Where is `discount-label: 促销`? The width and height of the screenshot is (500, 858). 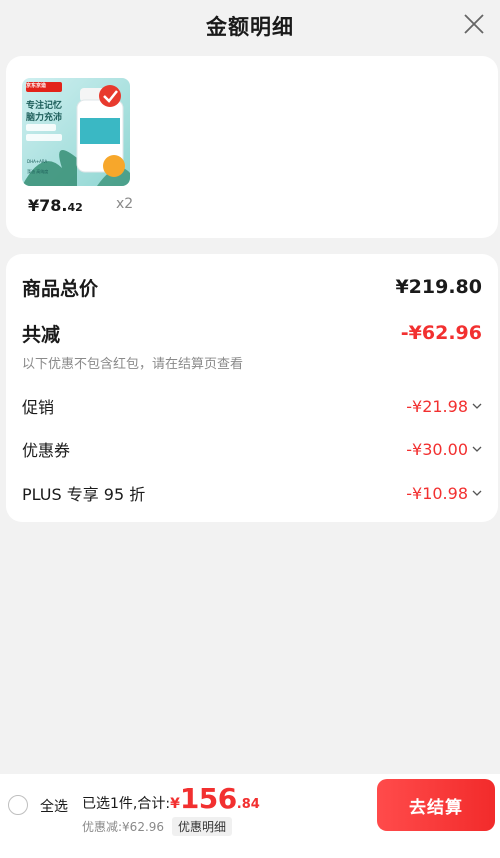 discount-label: 促销 is located at coordinates (38, 407).